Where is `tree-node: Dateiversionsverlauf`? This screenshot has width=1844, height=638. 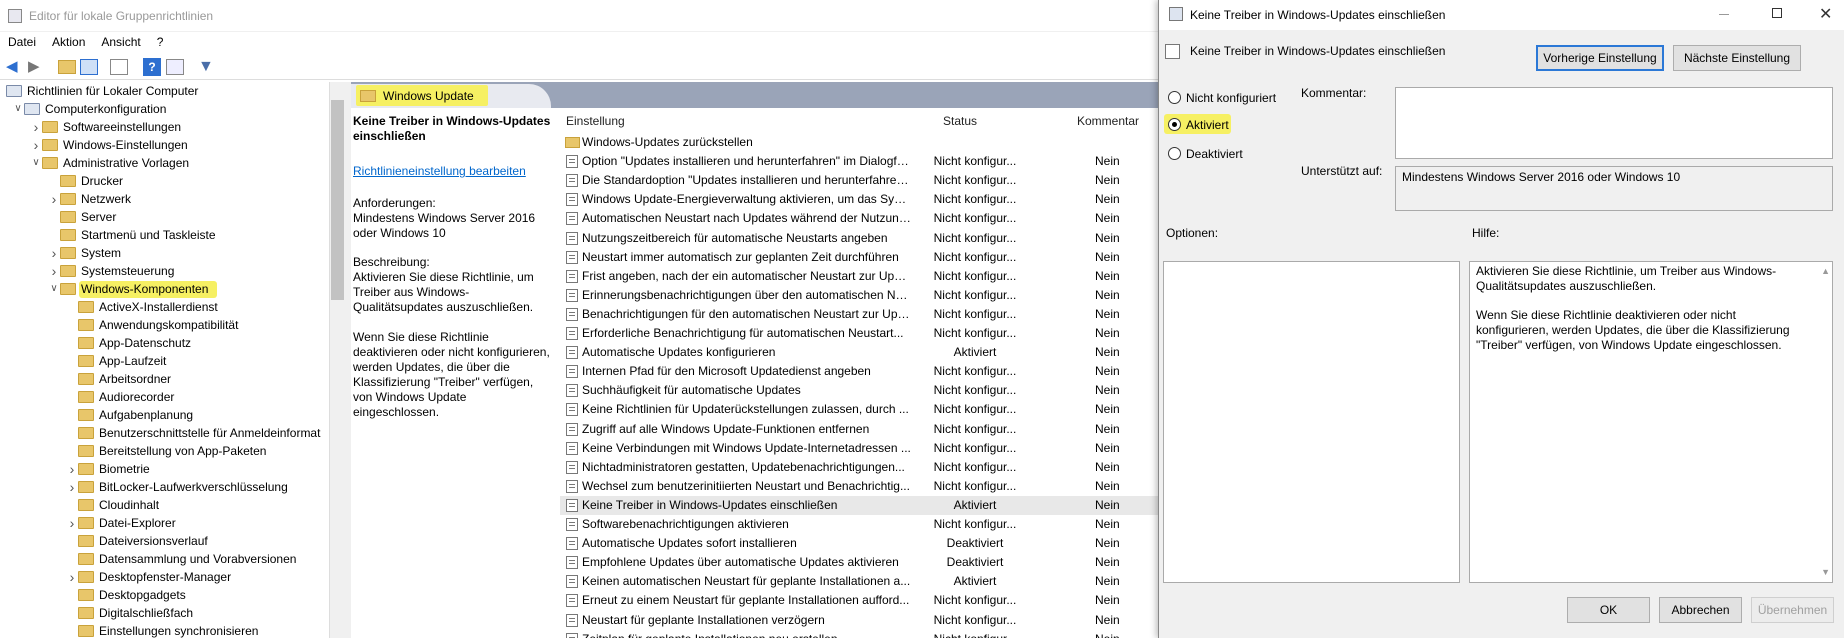
tree-node: Dateiversionsverlauf is located at coordinates (164, 541).